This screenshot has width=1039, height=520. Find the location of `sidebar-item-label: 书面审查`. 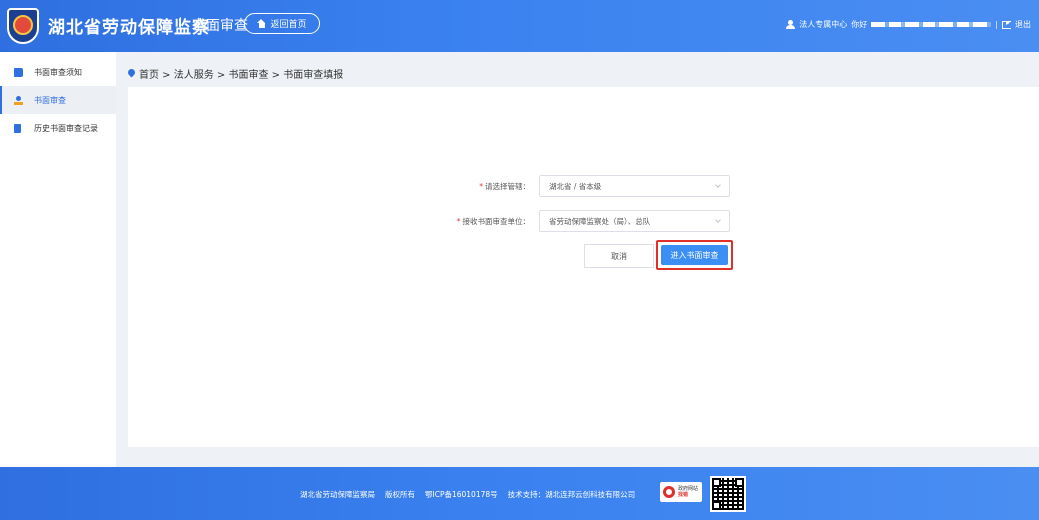

sidebar-item-label: 书面审查 is located at coordinates (50, 100).